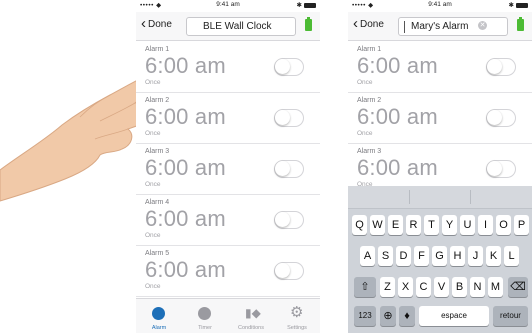 The height and width of the screenshot is (333, 532). What do you see at coordinates (467, 225) in the screenshot?
I see `key-u: U` at bounding box center [467, 225].